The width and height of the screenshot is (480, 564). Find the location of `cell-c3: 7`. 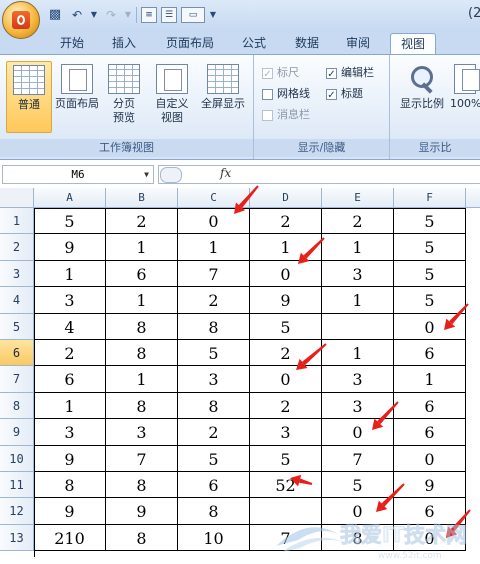

cell-c3: 7 is located at coordinates (214, 274).